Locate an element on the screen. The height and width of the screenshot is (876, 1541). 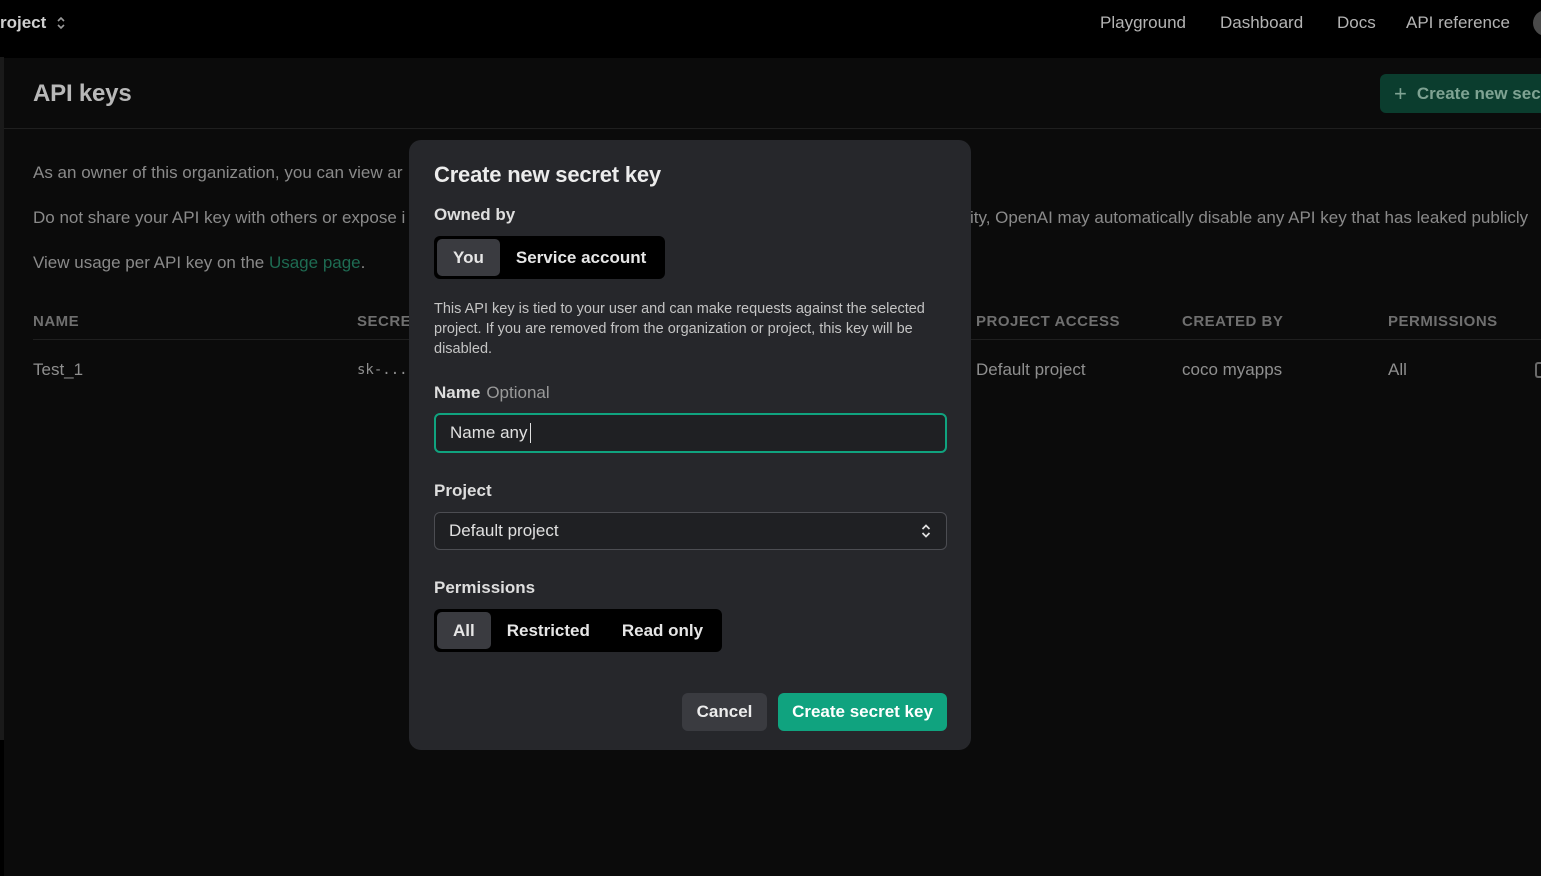
page-title: API keys is located at coordinates (82, 93).